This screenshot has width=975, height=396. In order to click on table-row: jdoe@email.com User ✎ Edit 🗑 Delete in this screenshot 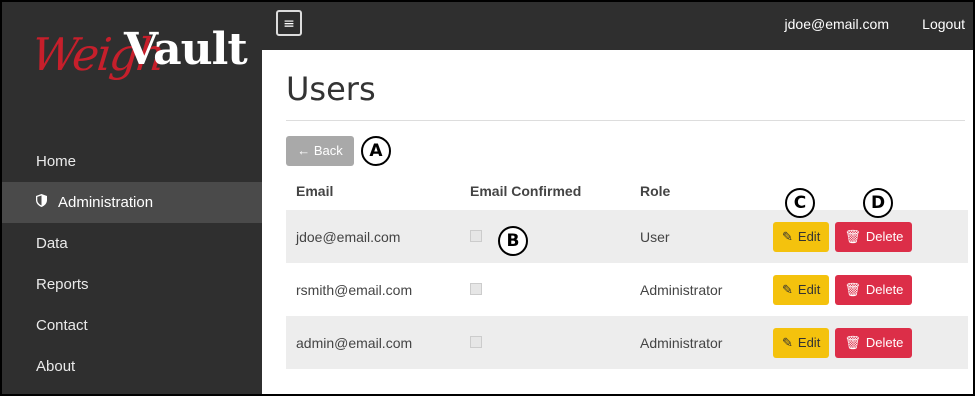, I will do `click(627, 236)`.